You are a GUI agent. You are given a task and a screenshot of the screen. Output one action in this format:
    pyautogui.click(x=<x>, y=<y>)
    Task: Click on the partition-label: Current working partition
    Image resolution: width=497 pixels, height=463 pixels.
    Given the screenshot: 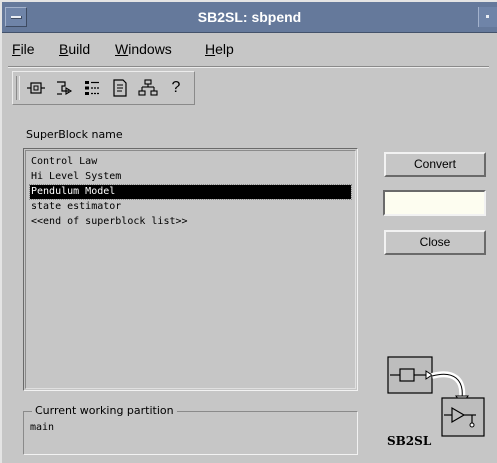 What is the action you would take?
    pyautogui.click(x=104, y=410)
    